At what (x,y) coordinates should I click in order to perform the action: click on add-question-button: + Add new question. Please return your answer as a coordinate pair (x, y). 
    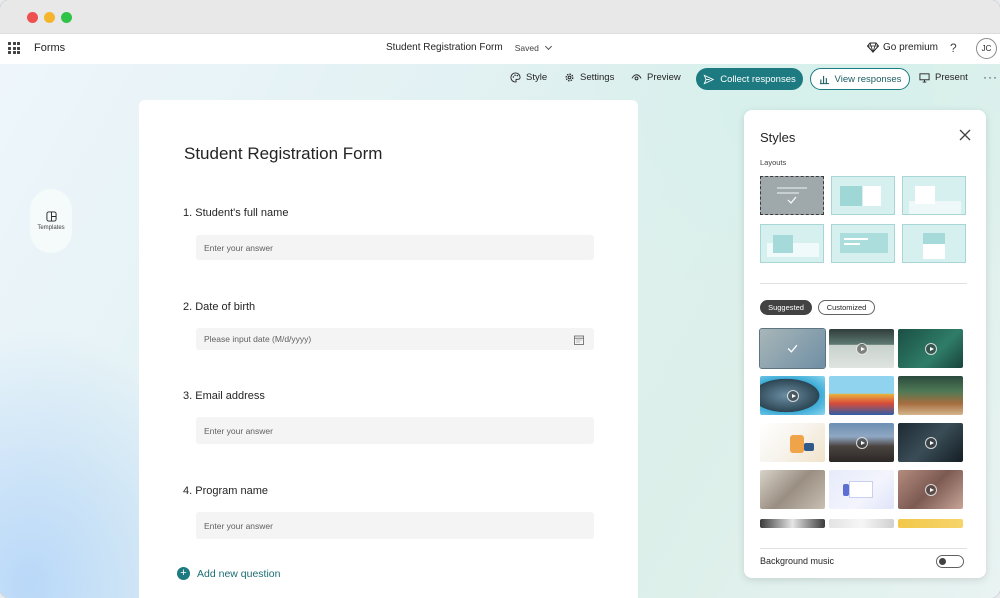
    Looking at the image, I should click on (228, 573).